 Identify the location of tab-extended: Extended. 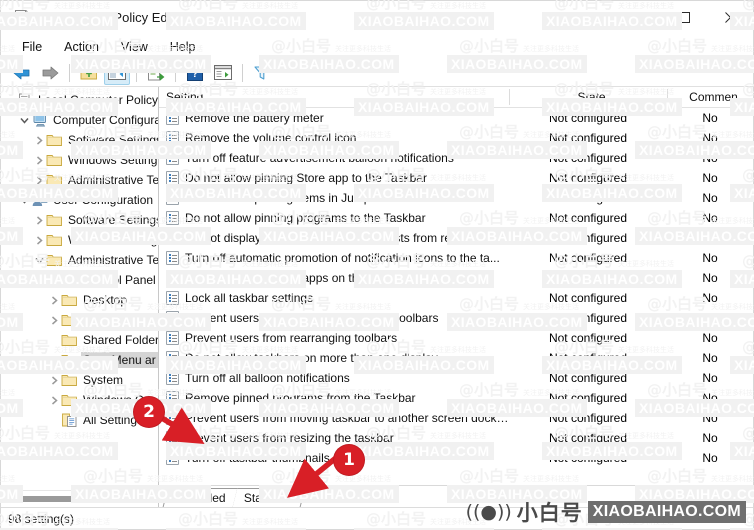
(200, 497).